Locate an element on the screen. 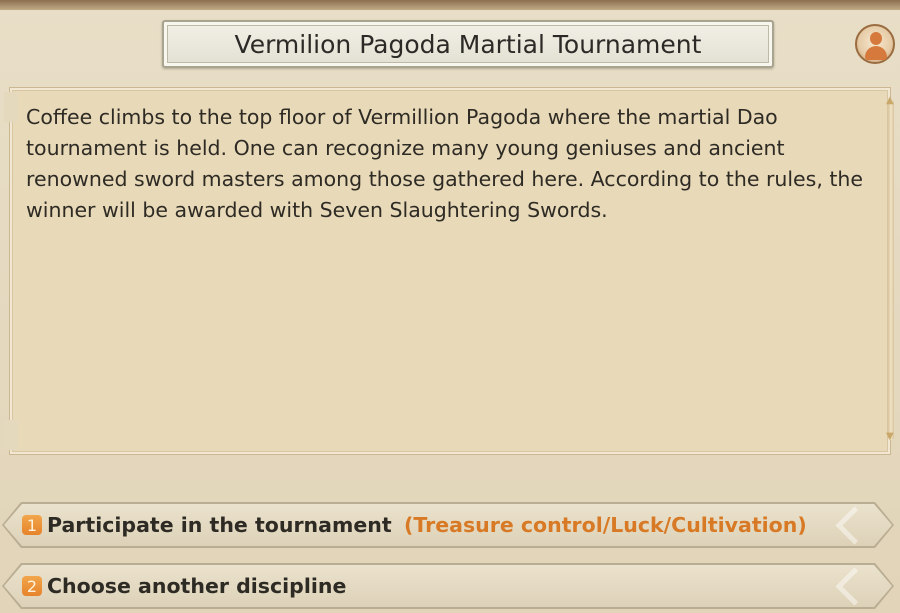 This screenshot has width=900, height=613. option-choose-discipline-button: 2 Choose another discipline is located at coordinates (448, 586).